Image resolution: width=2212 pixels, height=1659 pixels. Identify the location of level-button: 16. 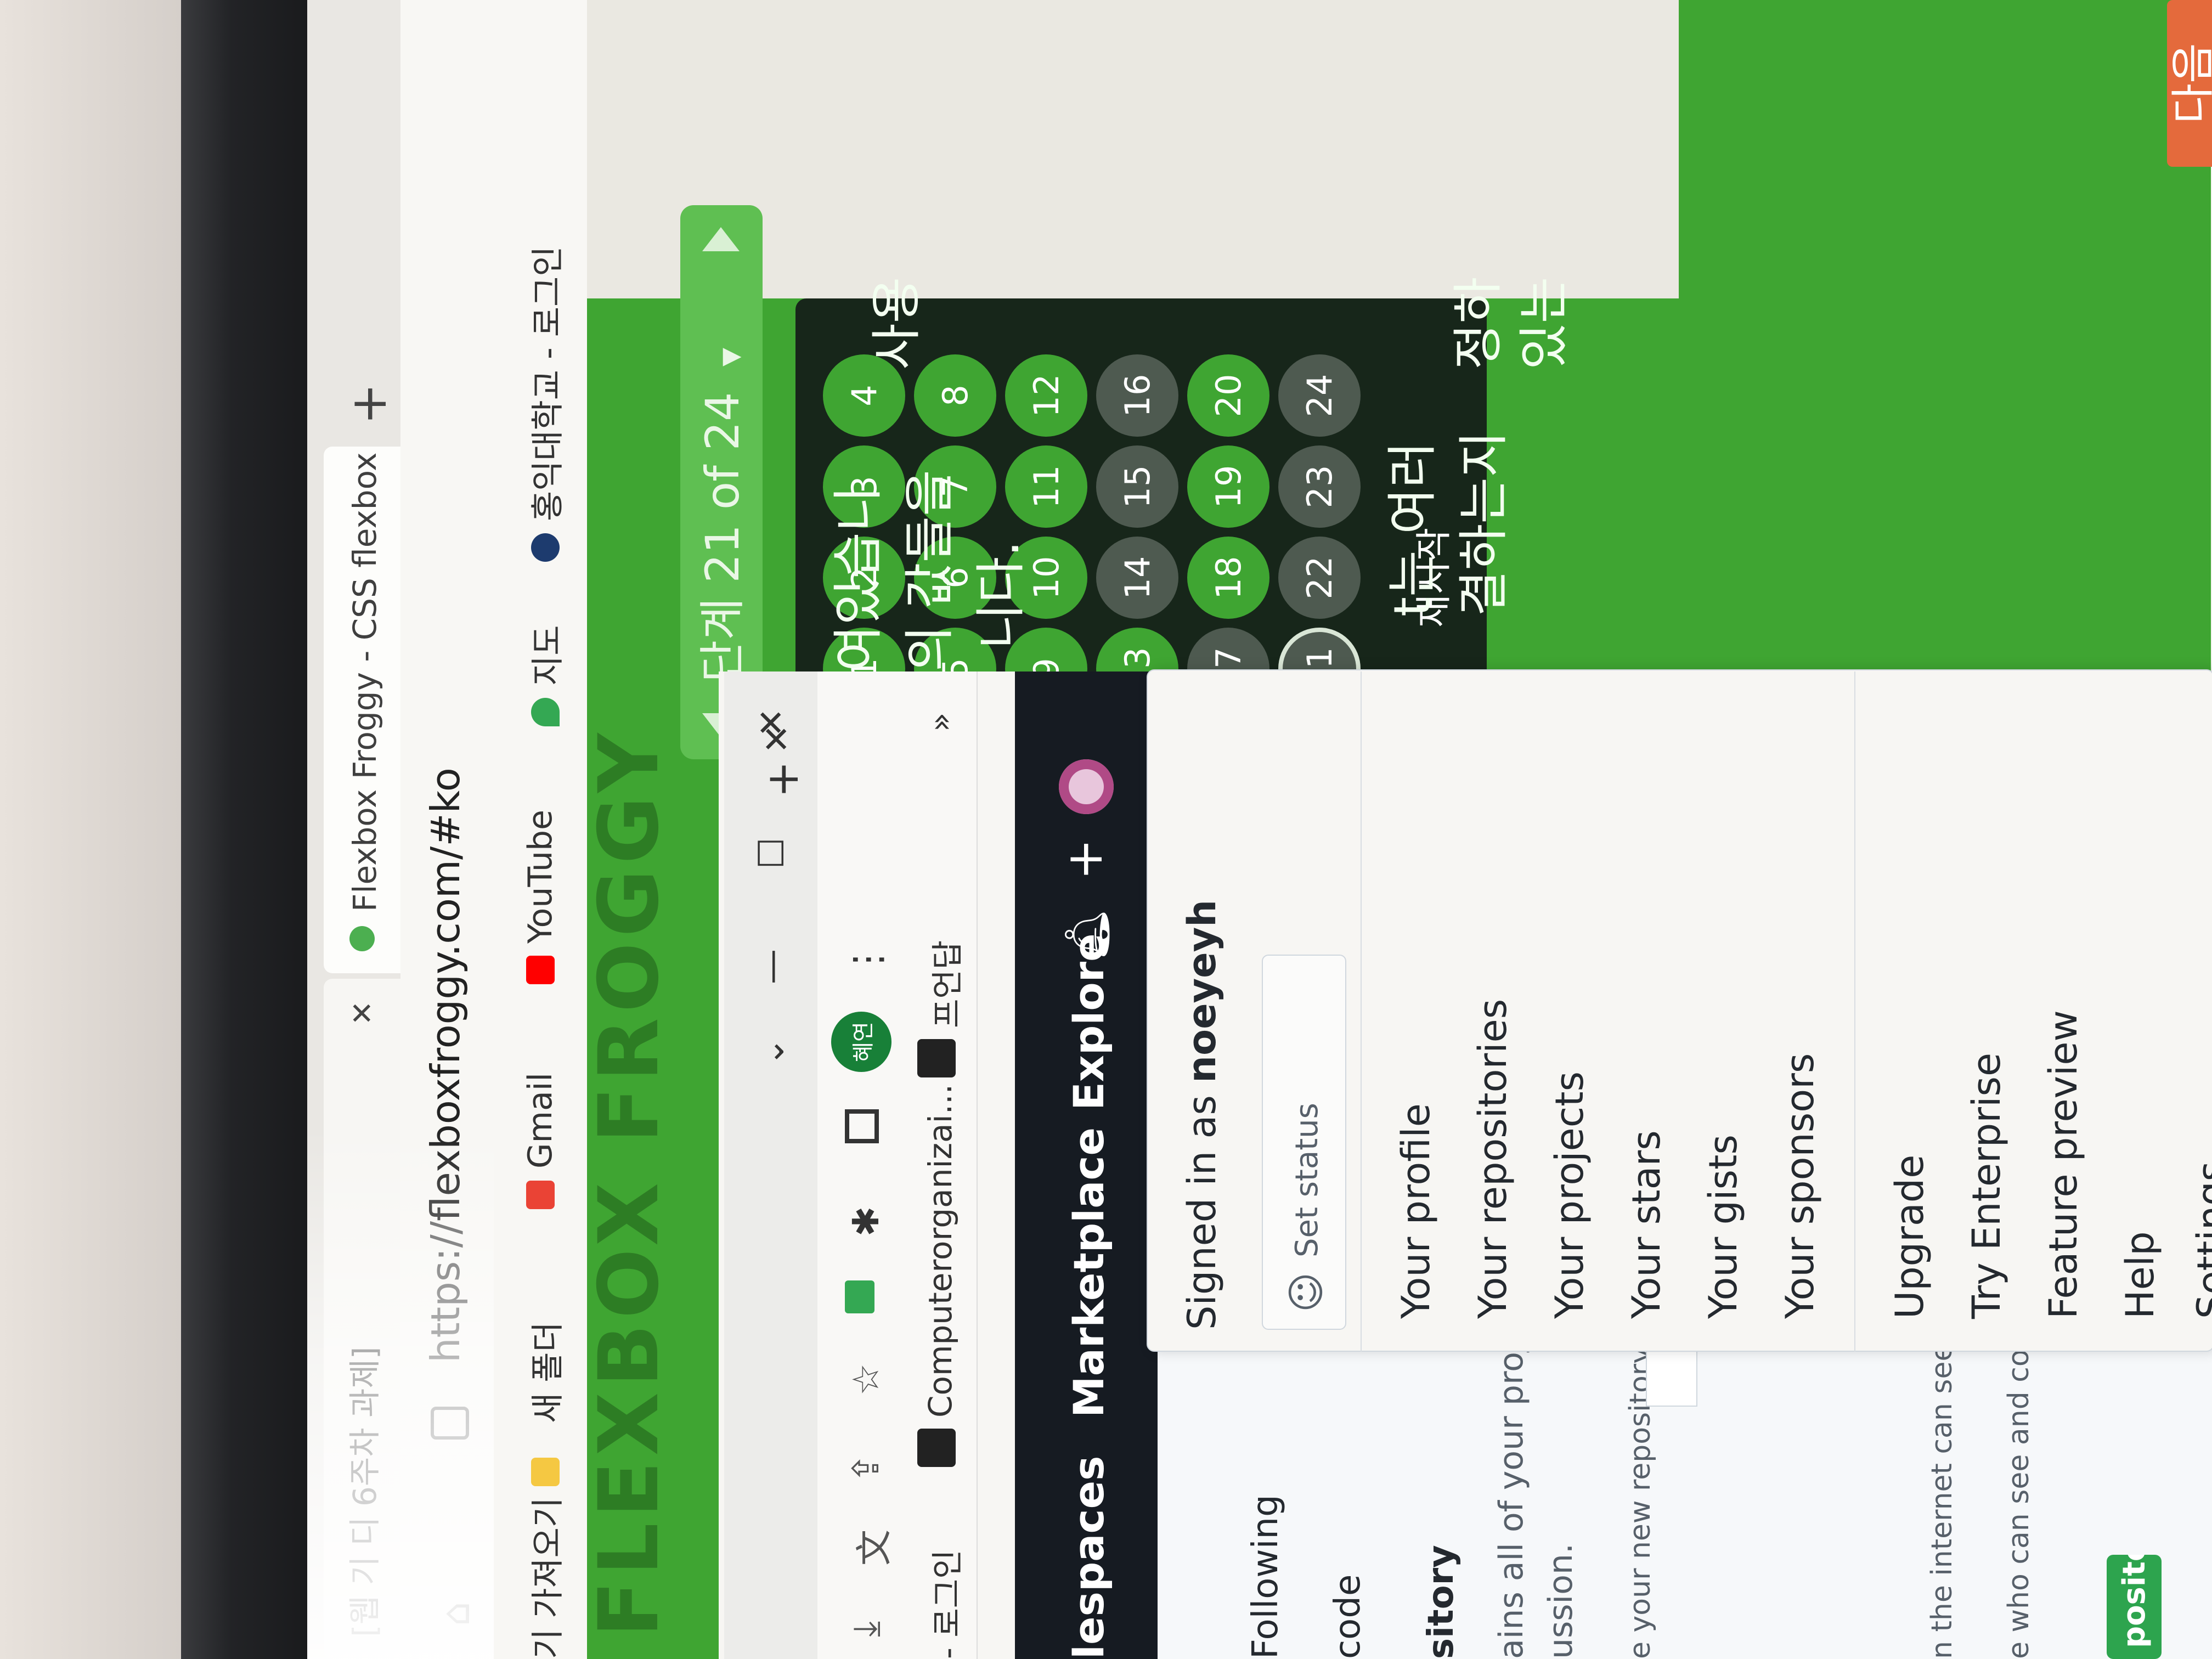
(1137, 395).